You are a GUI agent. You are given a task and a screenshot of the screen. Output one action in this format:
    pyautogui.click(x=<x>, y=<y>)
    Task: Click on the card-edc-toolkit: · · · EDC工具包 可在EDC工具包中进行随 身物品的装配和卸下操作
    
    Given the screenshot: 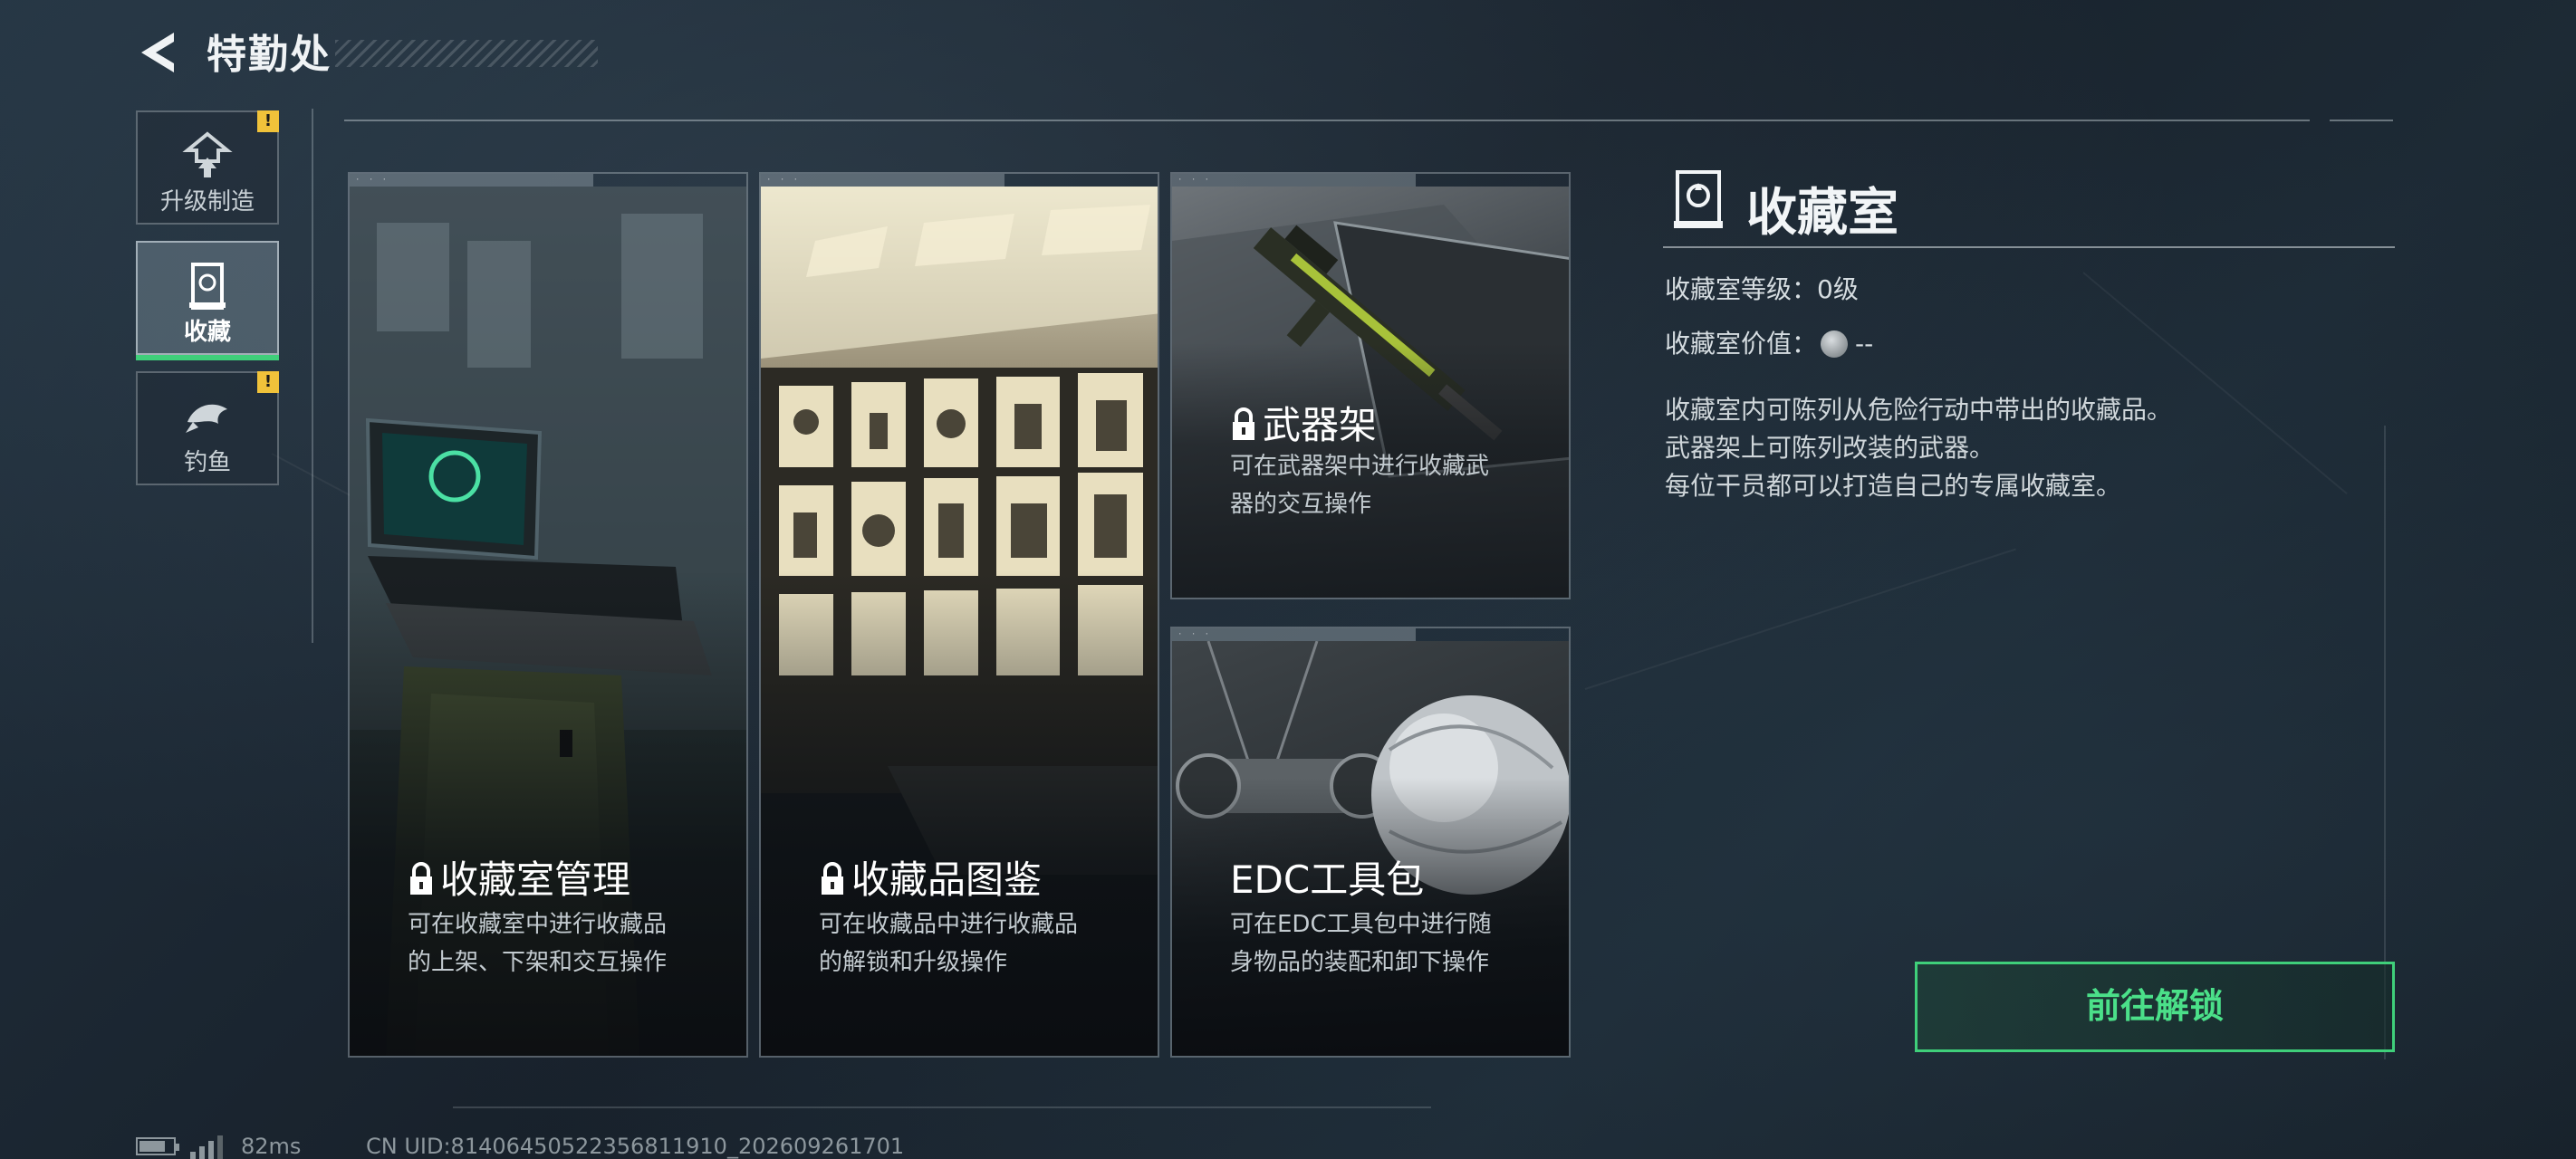 What is the action you would take?
    pyautogui.click(x=1370, y=842)
    